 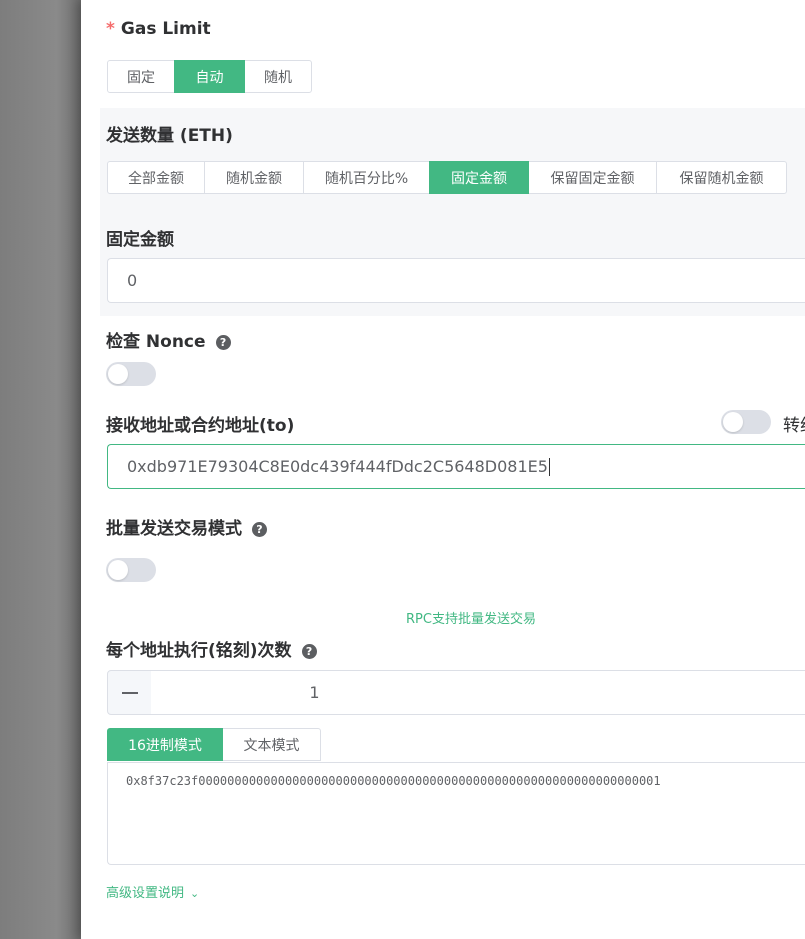 I want to click on minus-icon, so click(x=129, y=692).